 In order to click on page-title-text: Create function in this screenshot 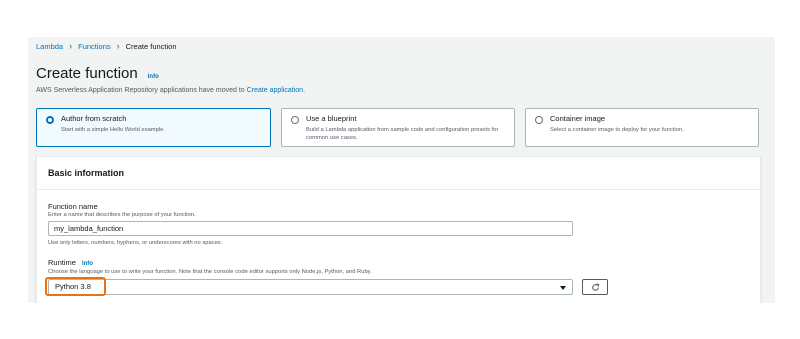, I will do `click(87, 73)`.